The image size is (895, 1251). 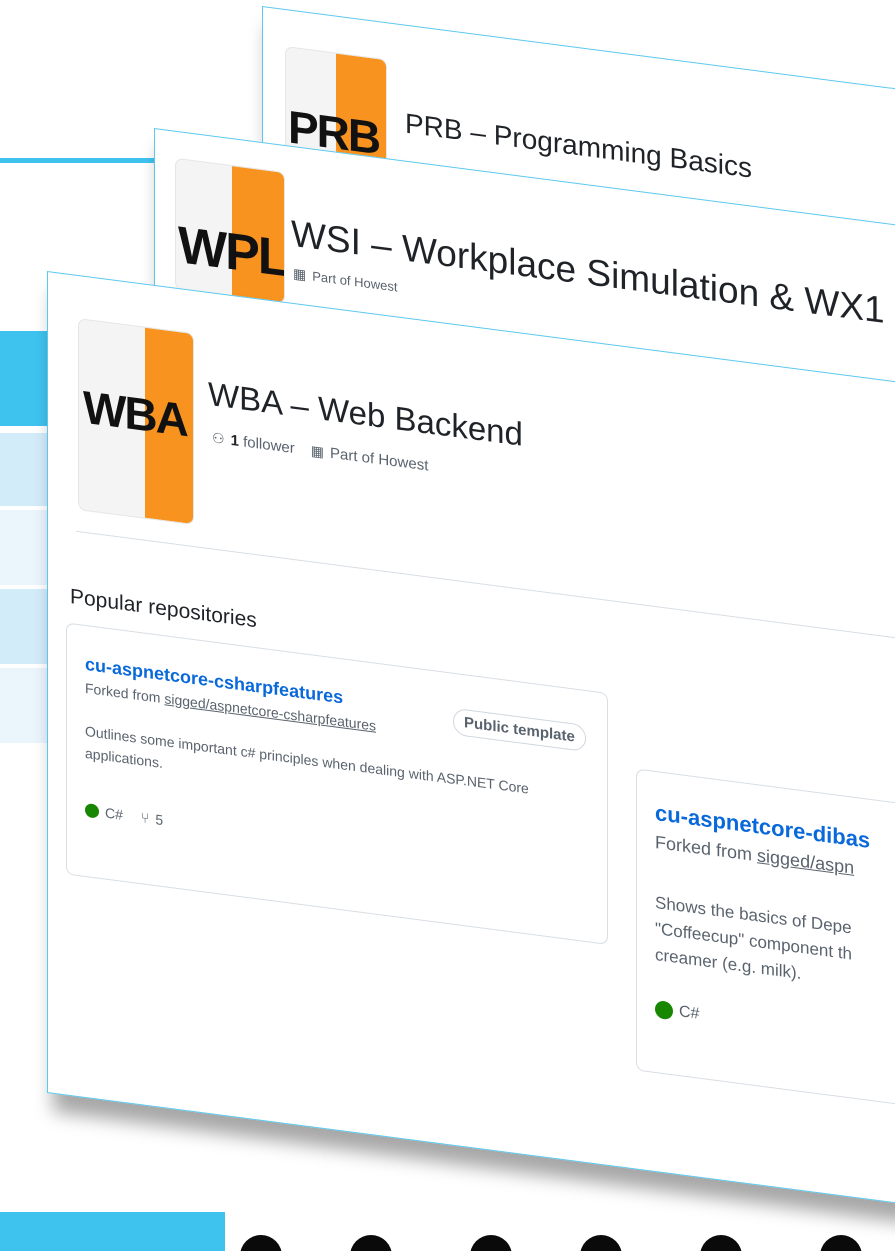 What do you see at coordinates (218, 438) in the screenshot?
I see `people-icon: ⚇` at bounding box center [218, 438].